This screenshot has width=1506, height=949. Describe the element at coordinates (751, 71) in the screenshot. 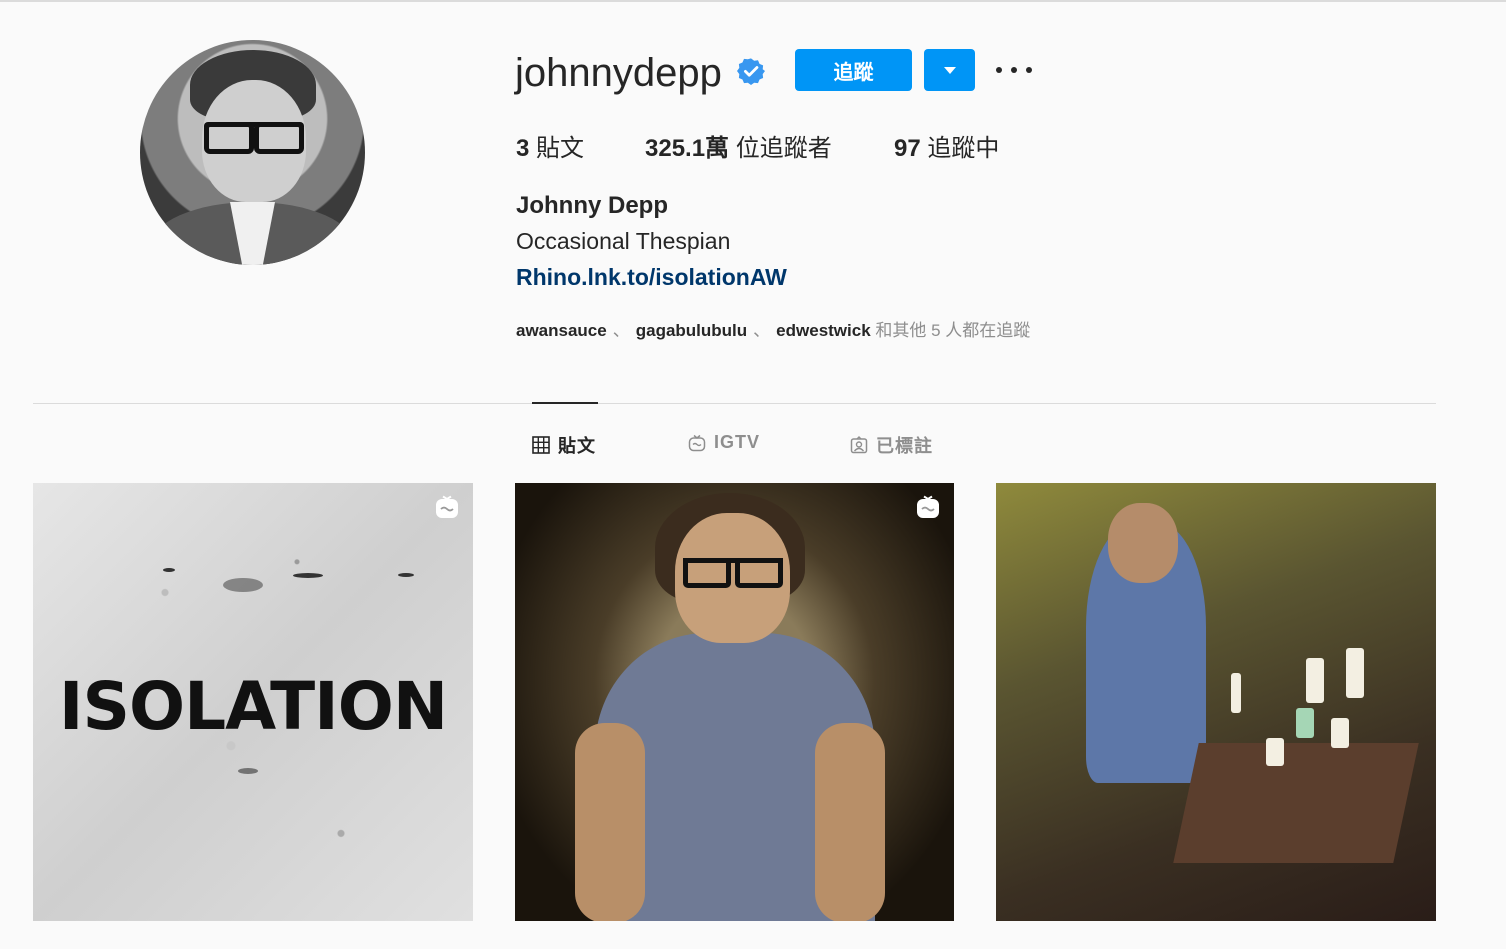

I see `verified-badge-icon` at that location.